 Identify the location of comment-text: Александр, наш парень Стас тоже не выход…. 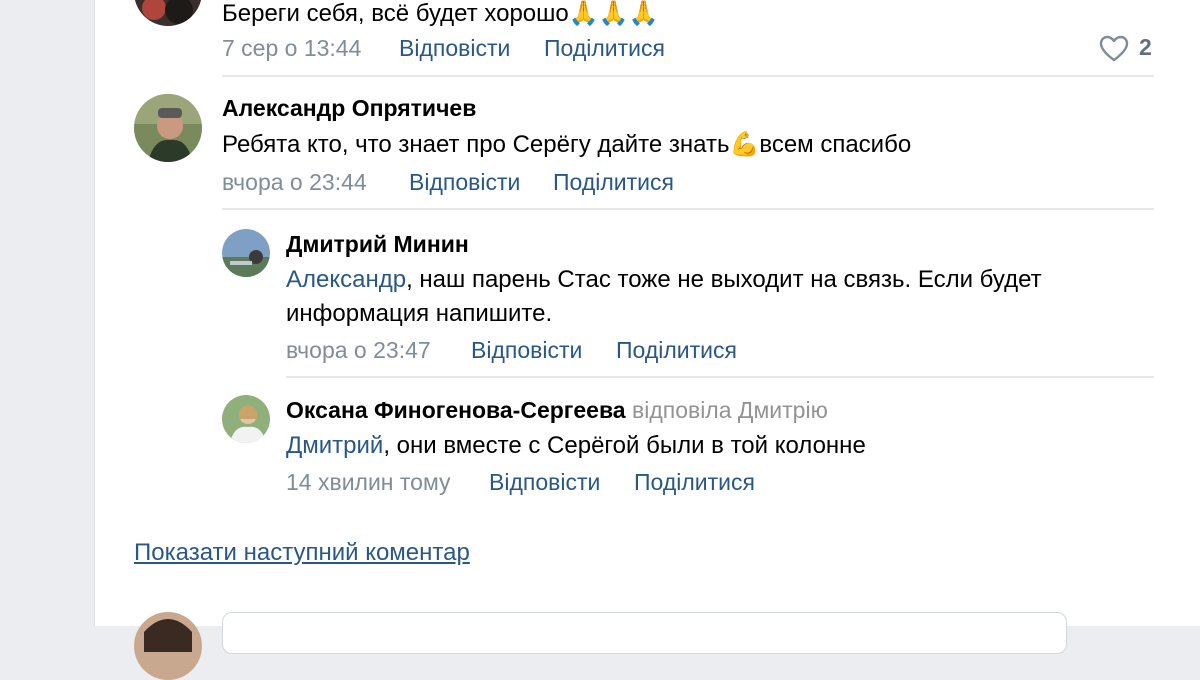
(664, 279).